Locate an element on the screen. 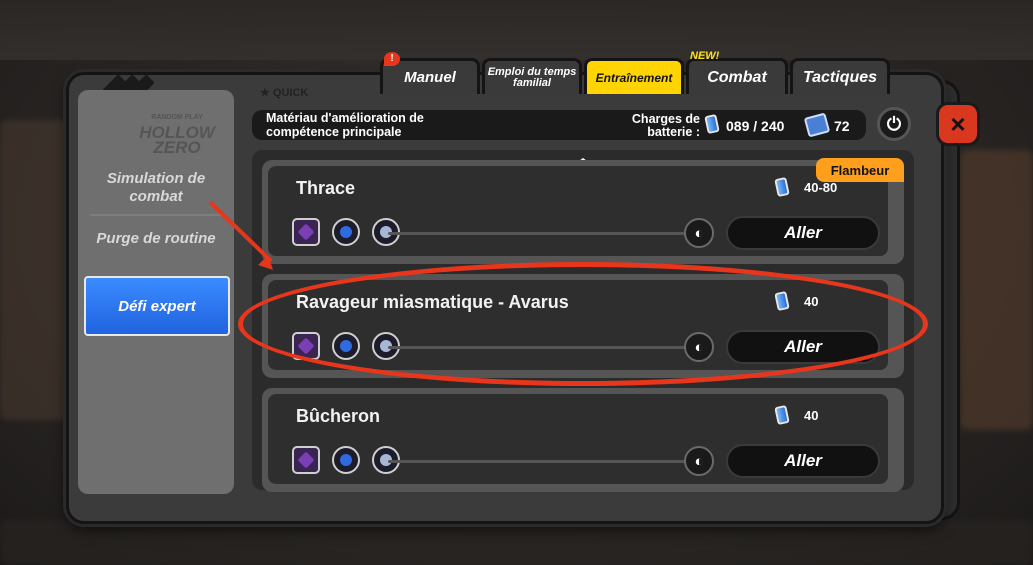 The height and width of the screenshot is (565, 1033). sidebar-item-simulation: Simulation de combat is located at coordinates (156, 188).